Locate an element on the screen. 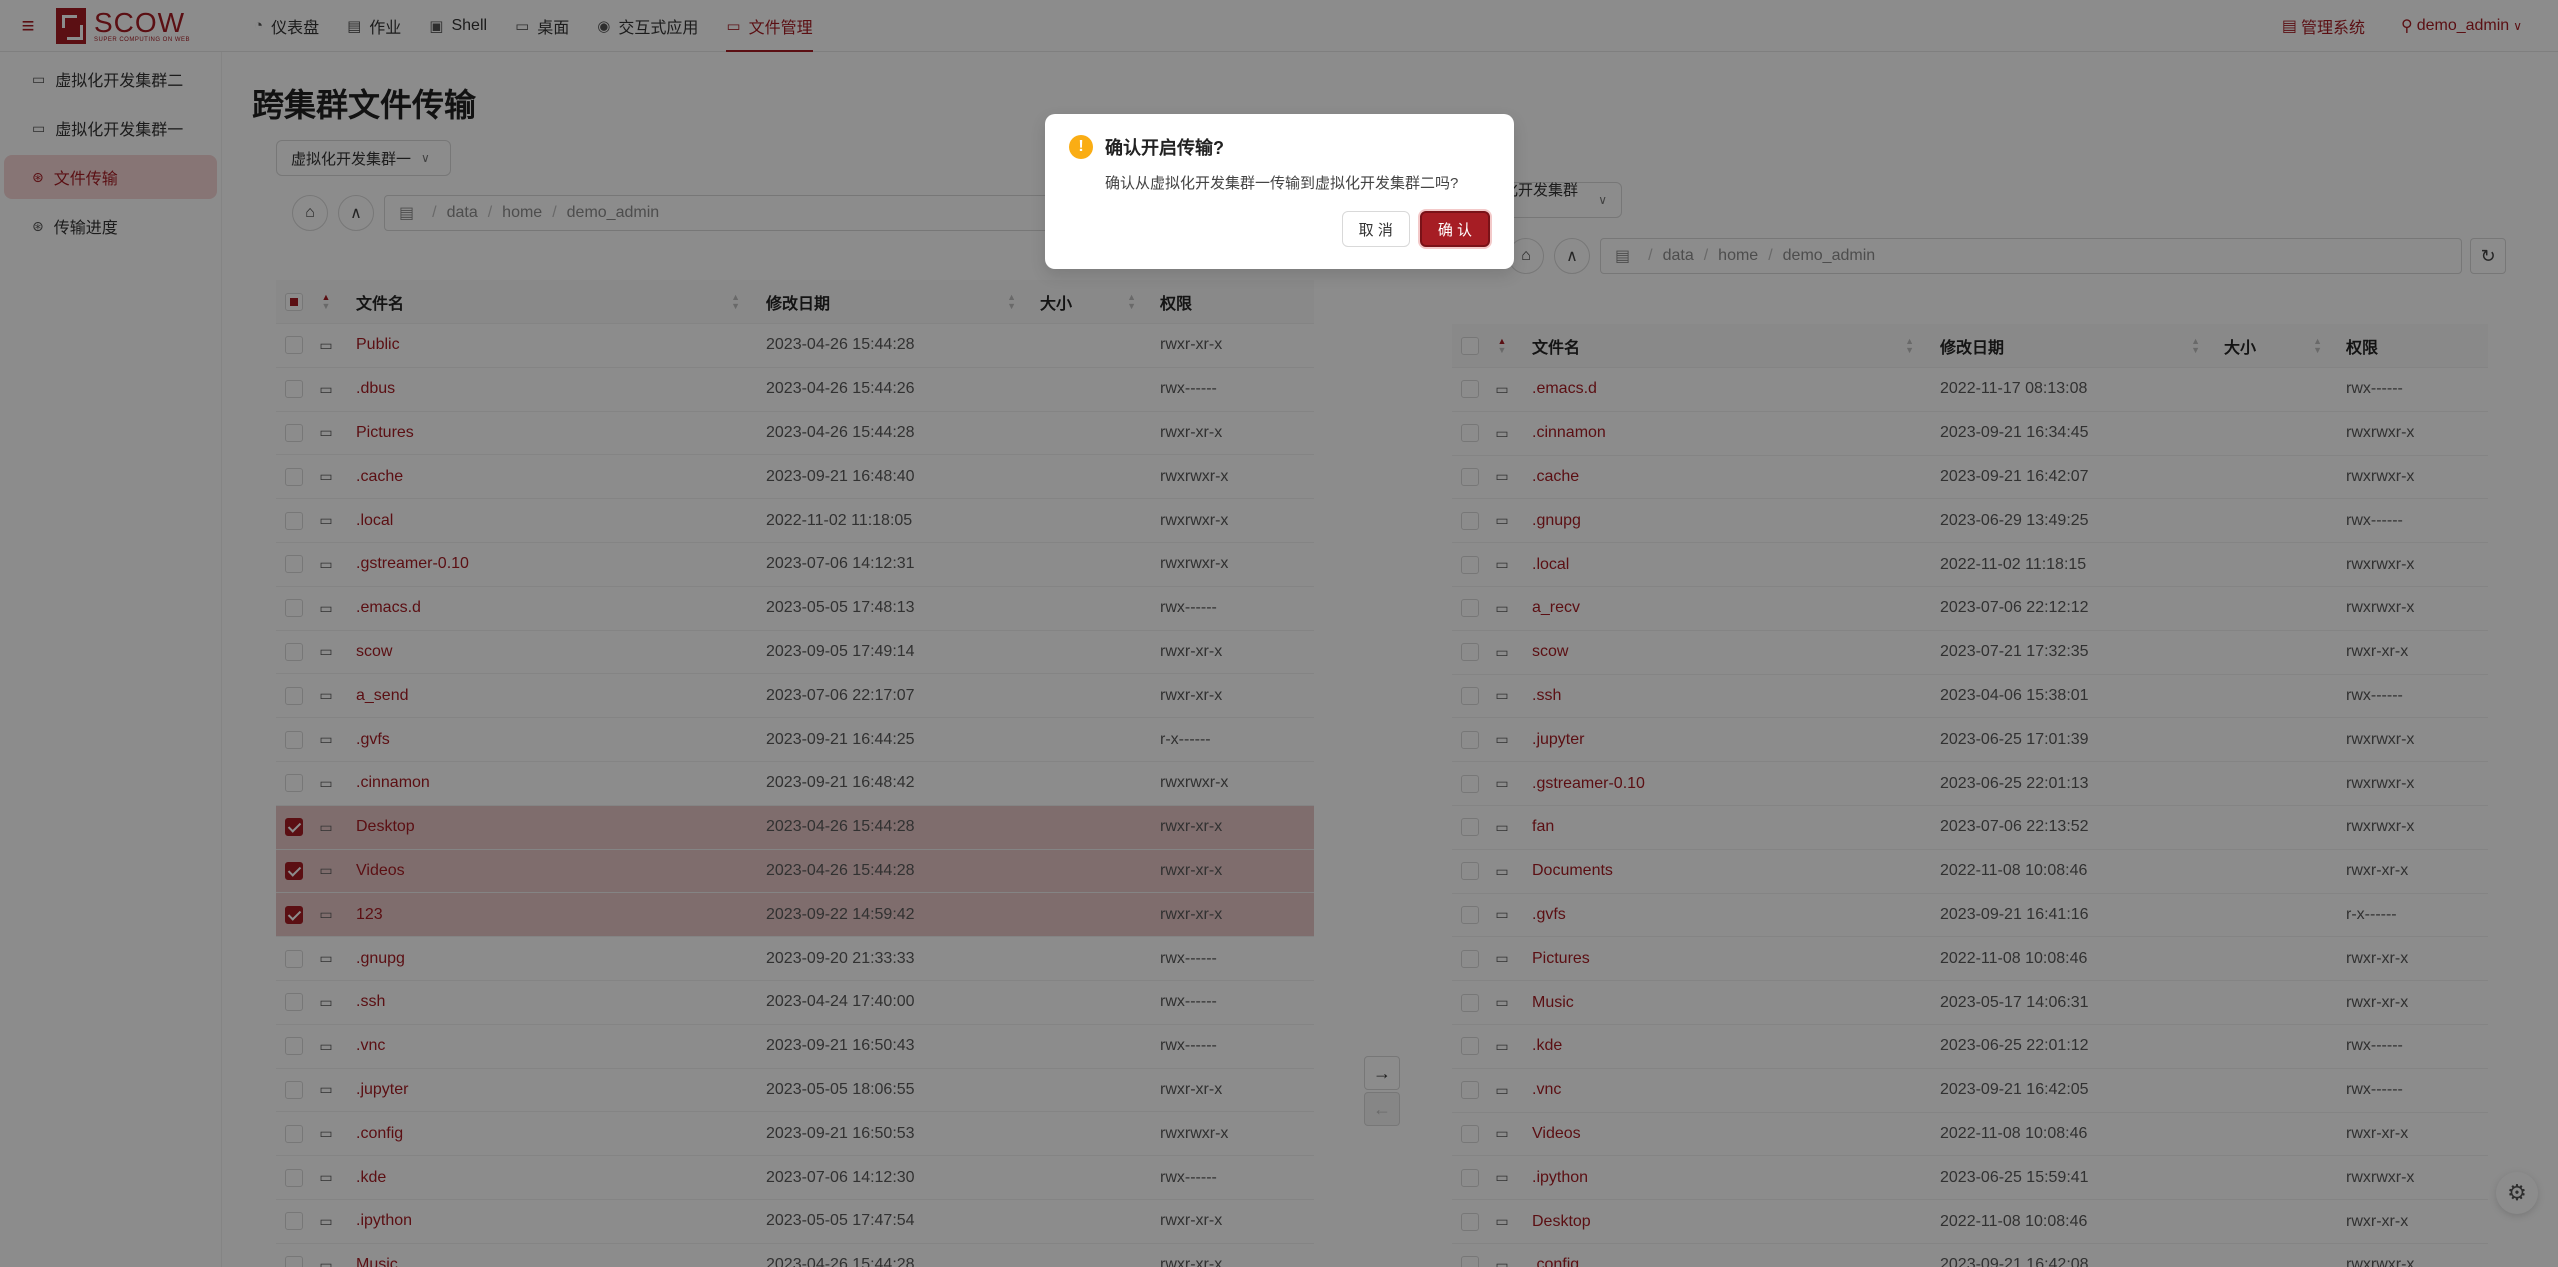 This screenshot has height=1267, width=2558. cancel-button: 取 消 is located at coordinates (1375, 229).